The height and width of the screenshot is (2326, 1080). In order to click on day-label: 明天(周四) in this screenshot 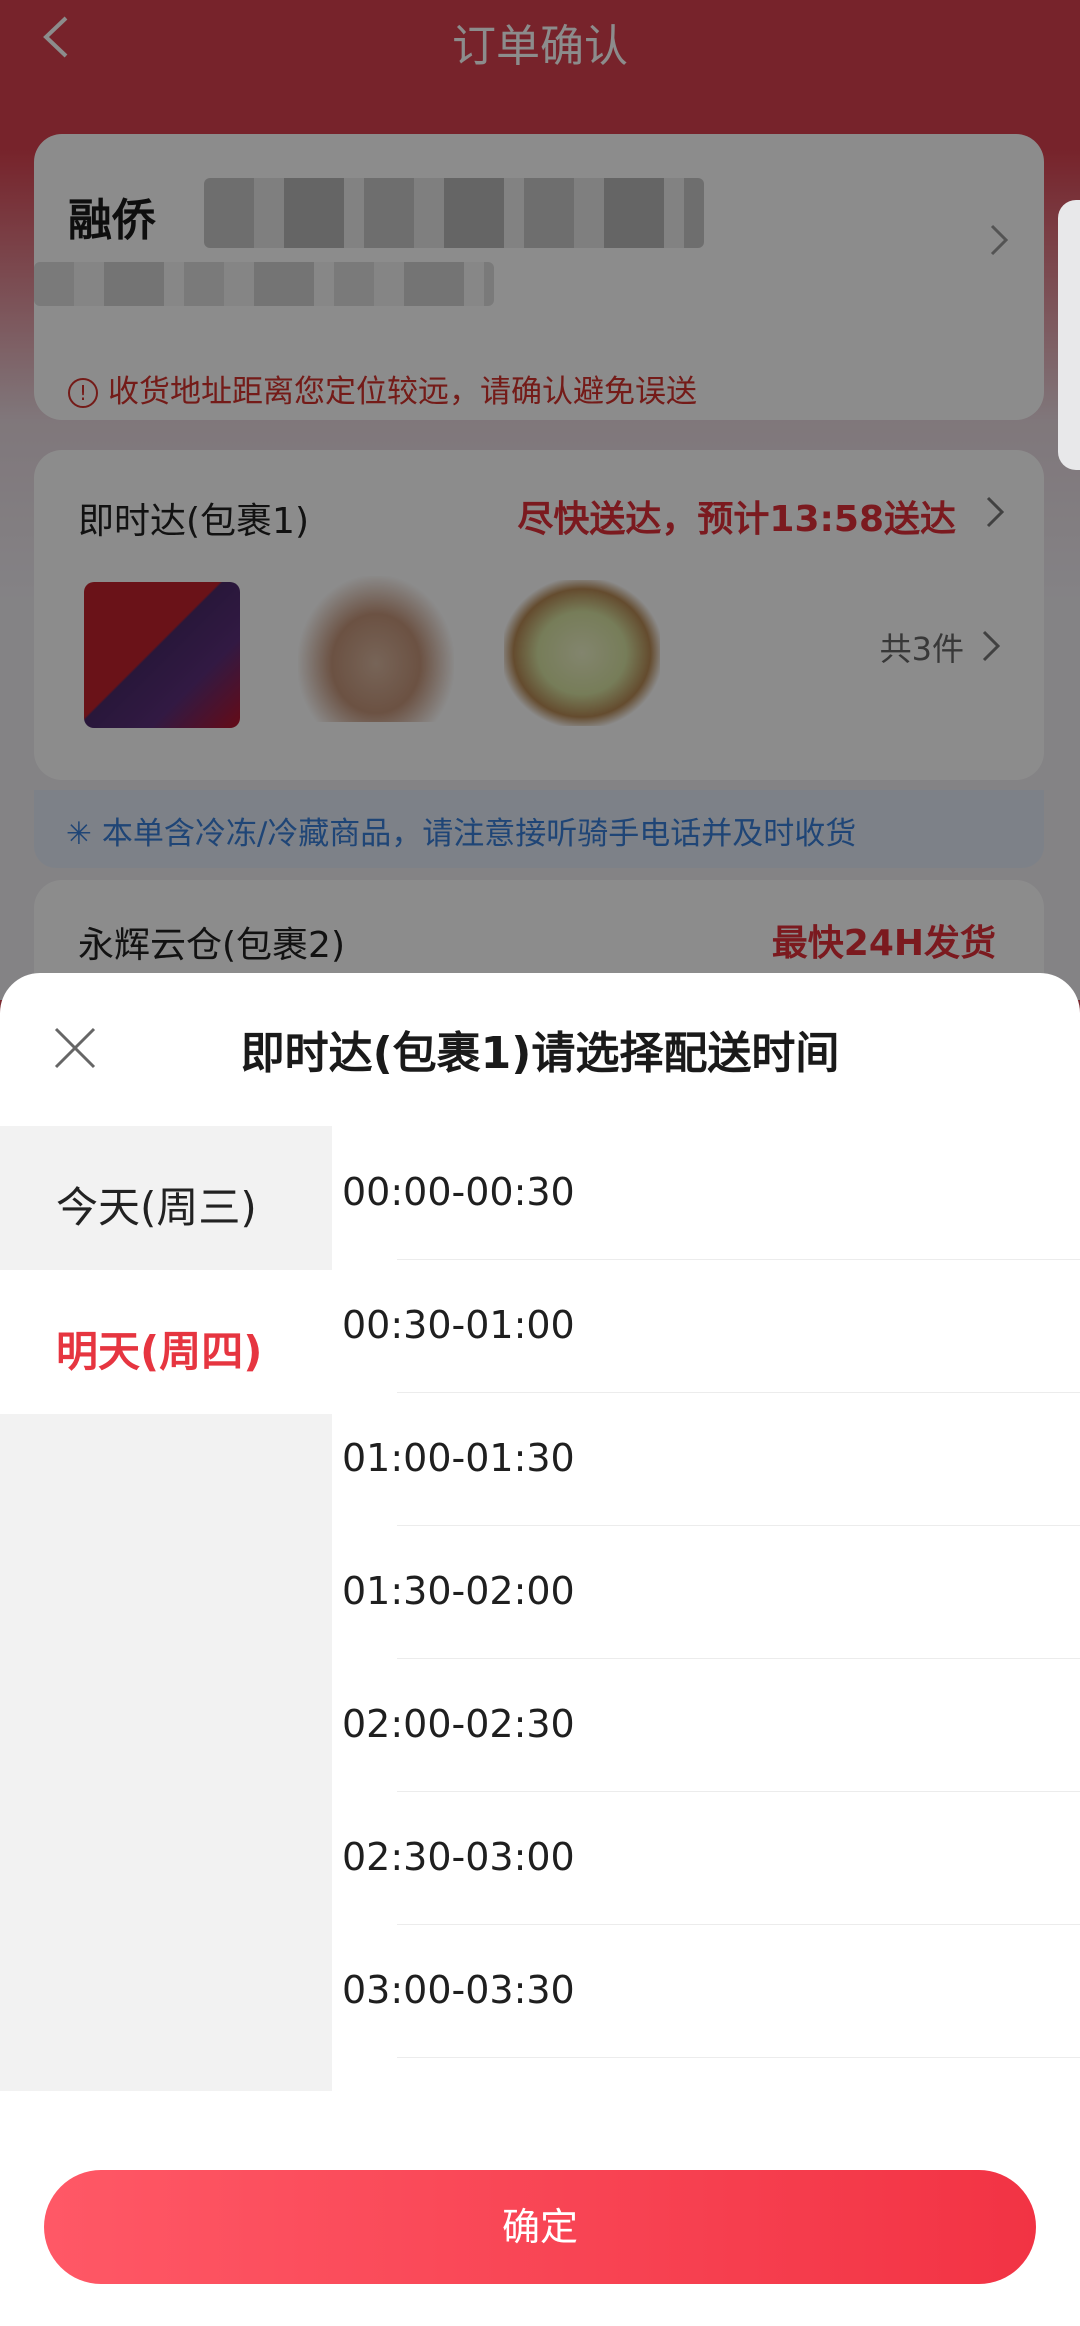, I will do `click(159, 1351)`.